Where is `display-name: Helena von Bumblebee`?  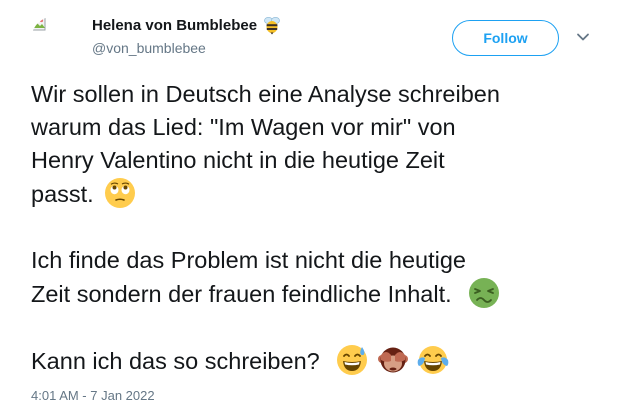 display-name: Helena von Bumblebee is located at coordinates (174, 25).